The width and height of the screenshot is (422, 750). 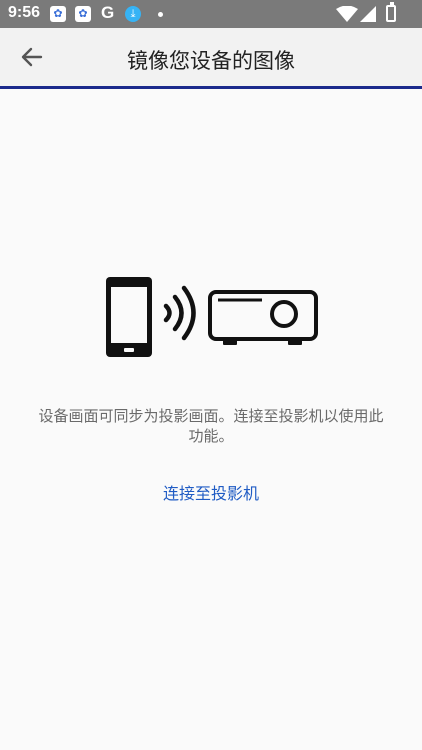 What do you see at coordinates (347, 14) in the screenshot?
I see `wifi-icon` at bounding box center [347, 14].